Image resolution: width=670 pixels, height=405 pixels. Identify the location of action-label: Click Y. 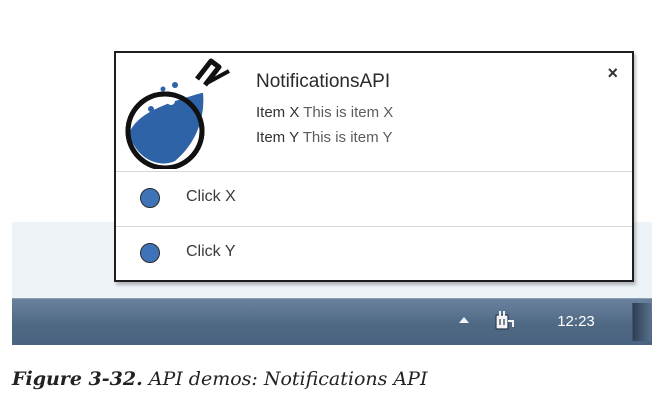
(211, 251).